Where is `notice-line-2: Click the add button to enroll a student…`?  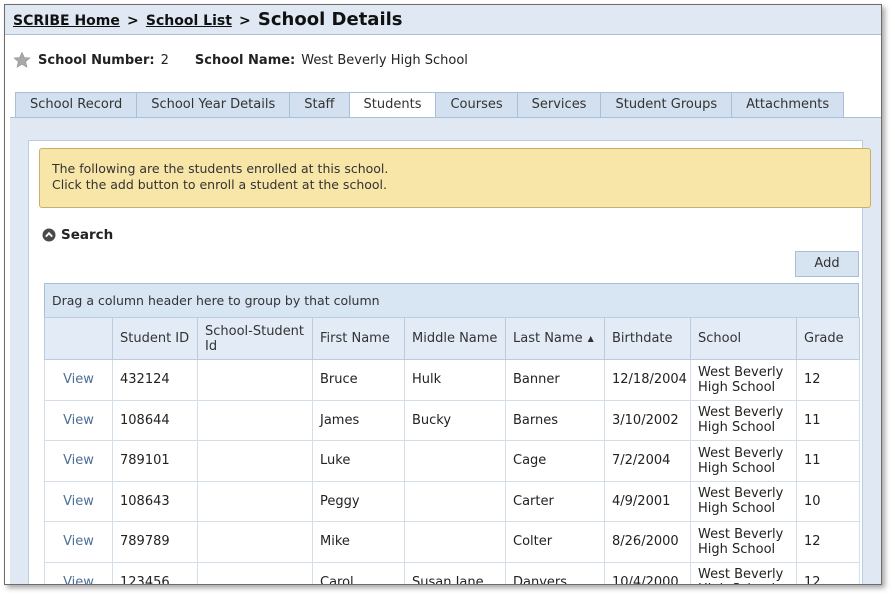 notice-line-2: Click the add button to enroll a student… is located at coordinates (219, 184).